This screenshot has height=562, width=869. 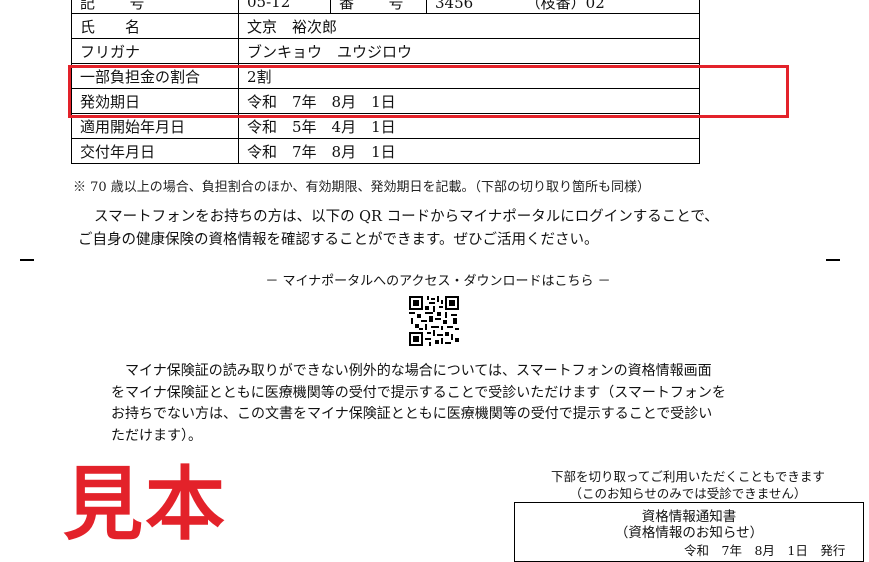 I want to click on number-label: 番 号, so click(x=378, y=7).